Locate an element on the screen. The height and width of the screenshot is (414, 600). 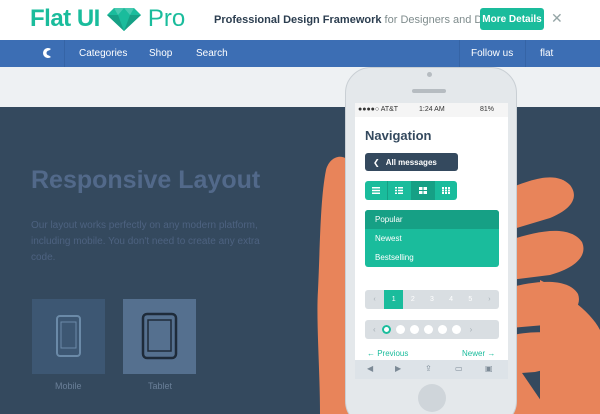
back-arrow-icon: ◀ is located at coordinates (370, 368).